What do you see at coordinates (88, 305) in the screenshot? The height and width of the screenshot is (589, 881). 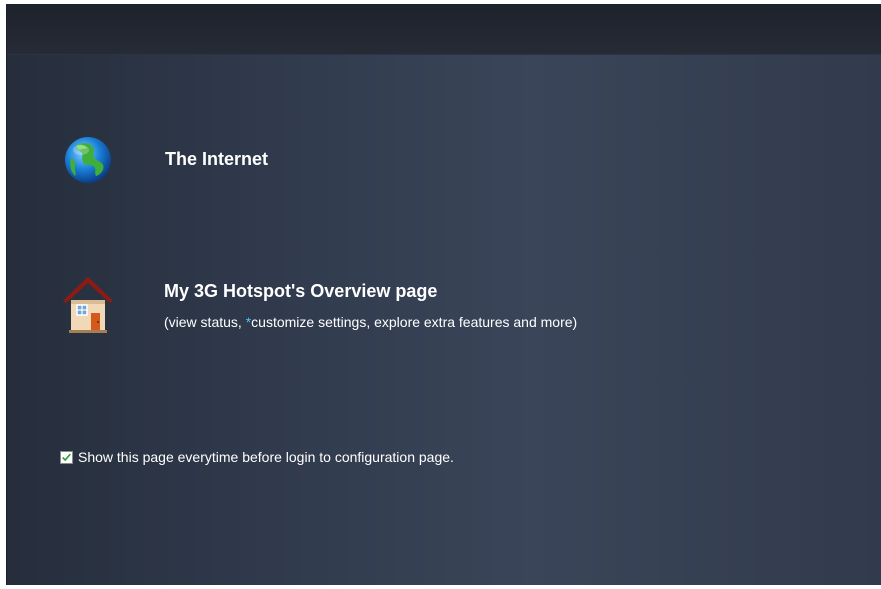 I see `house-icon` at bounding box center [88, 305].